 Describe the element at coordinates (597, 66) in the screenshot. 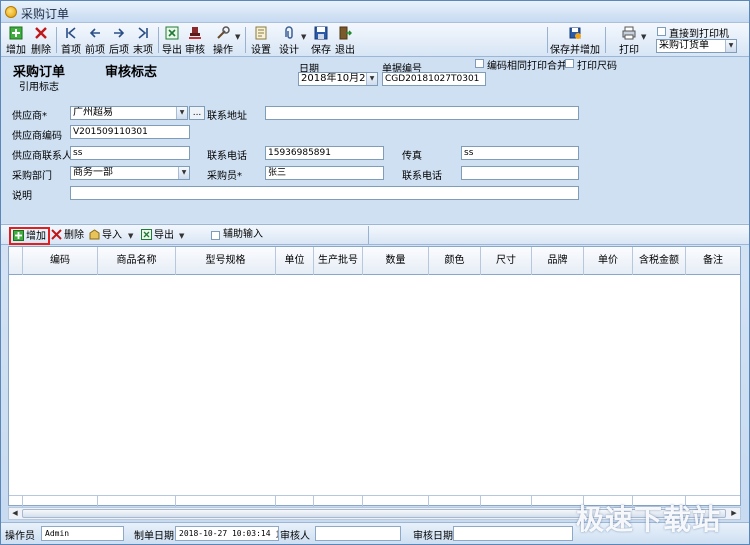

I see `print-size-label: 打印尺码` at that location.